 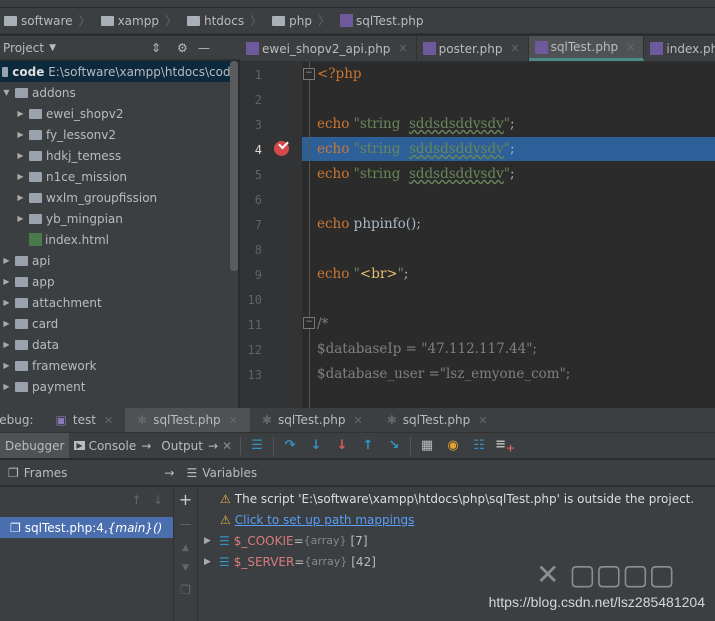 What do you see at coordinates (586, 48) in the screenshot?
I see `tab-sqlTest-php: sqlTest.php ✕` at bounding box center [586, 48].